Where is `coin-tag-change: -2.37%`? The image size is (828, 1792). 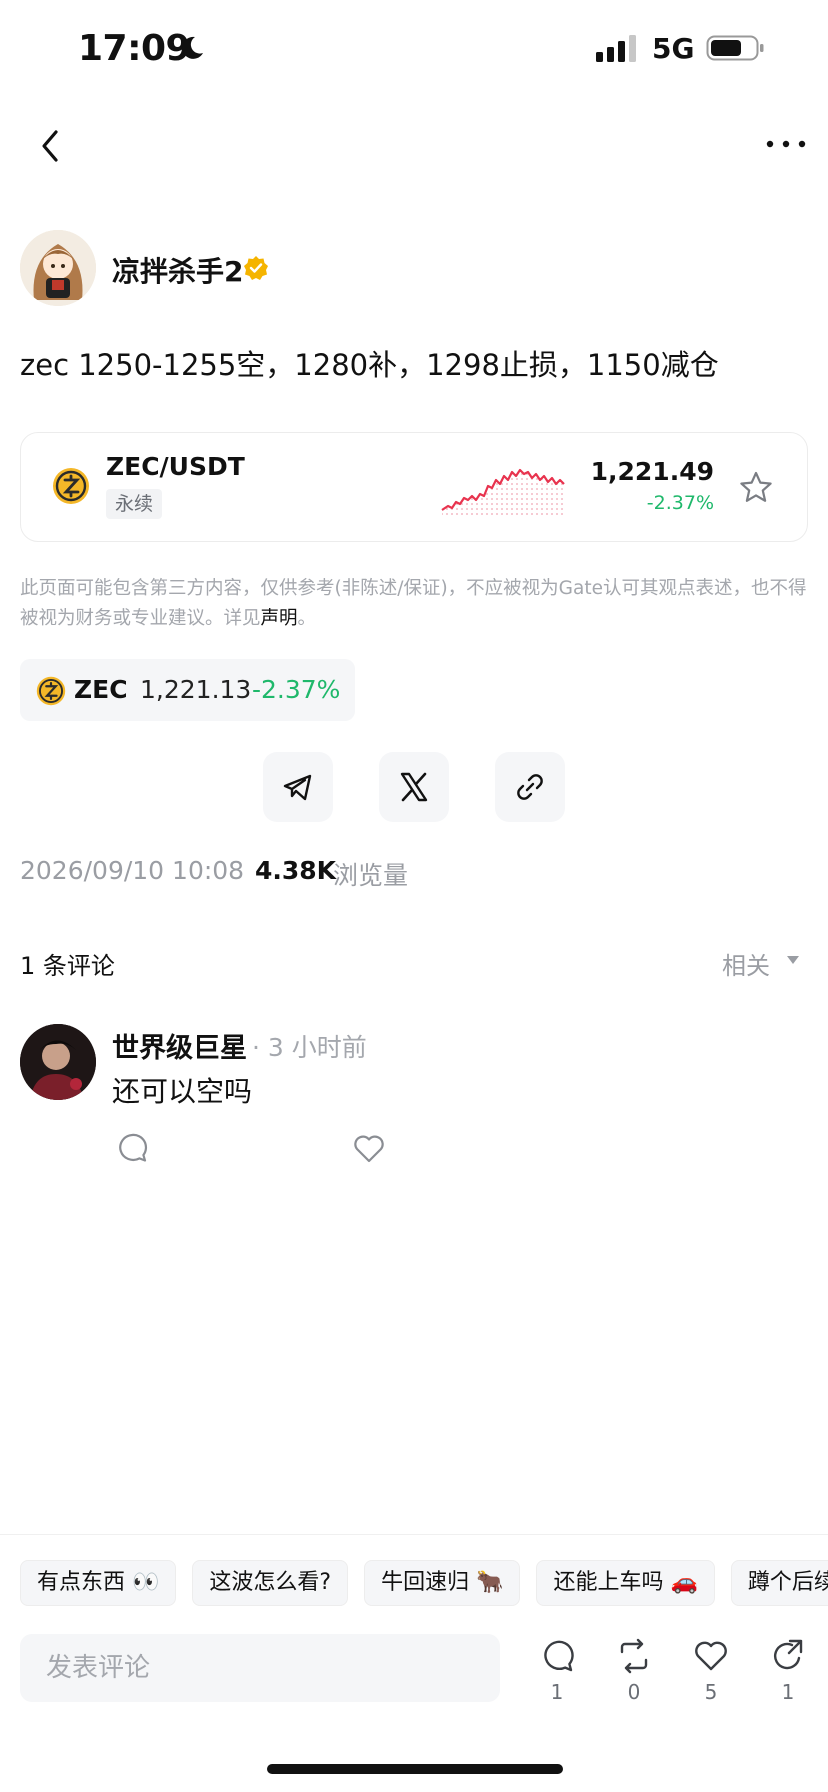
coin-tag-change: -2.37% is located at coordinates (296, 689).